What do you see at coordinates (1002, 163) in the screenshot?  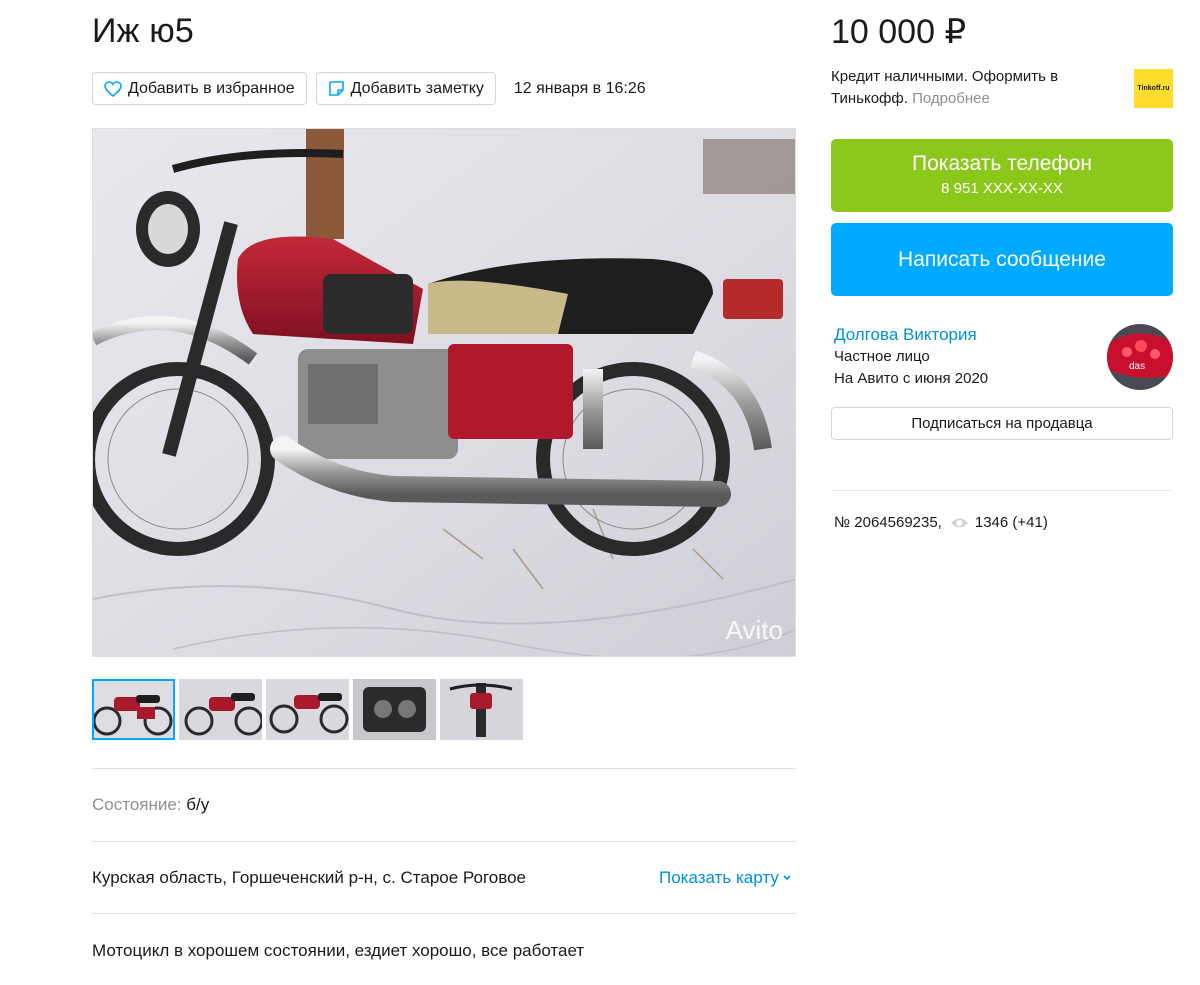 I see `show-phone-label: Показать телефон` at bounding box center [1002, 163].